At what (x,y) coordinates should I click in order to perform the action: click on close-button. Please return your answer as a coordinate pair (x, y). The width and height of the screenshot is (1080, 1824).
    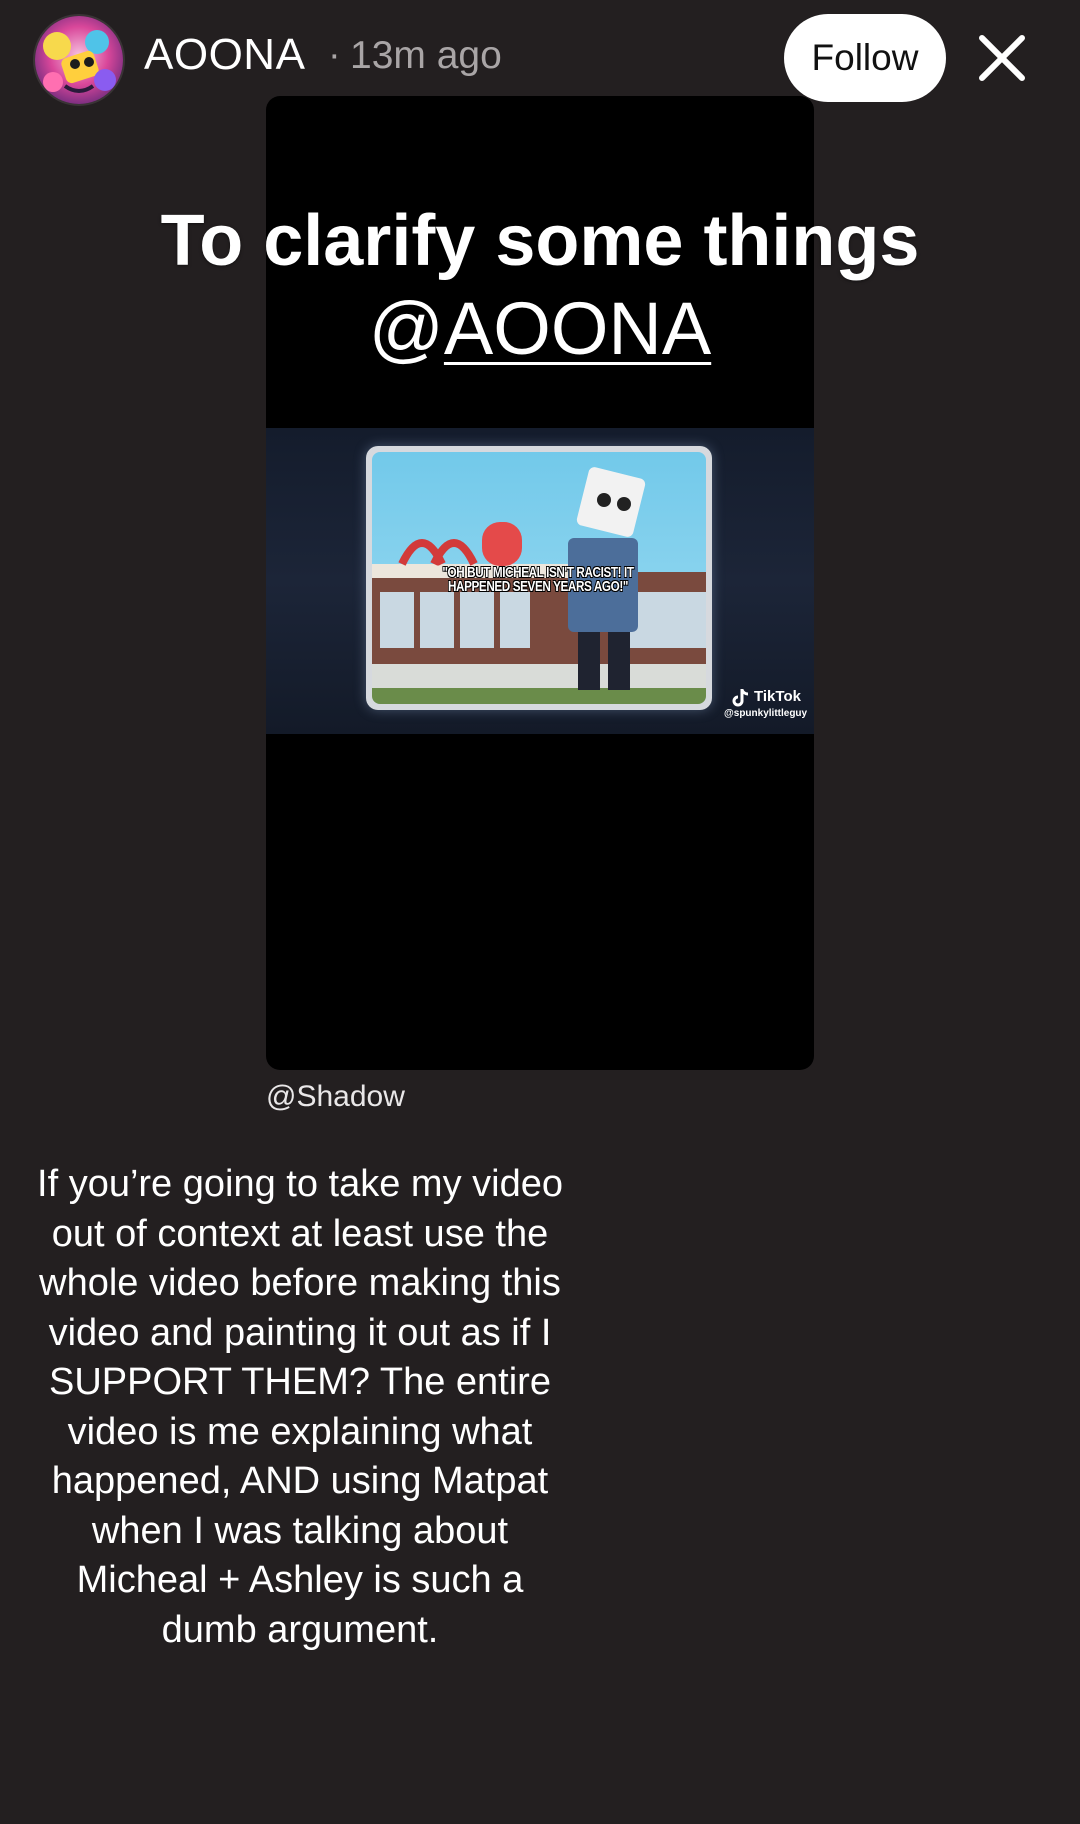
    Looking at the image, I should click on (1002, 58).